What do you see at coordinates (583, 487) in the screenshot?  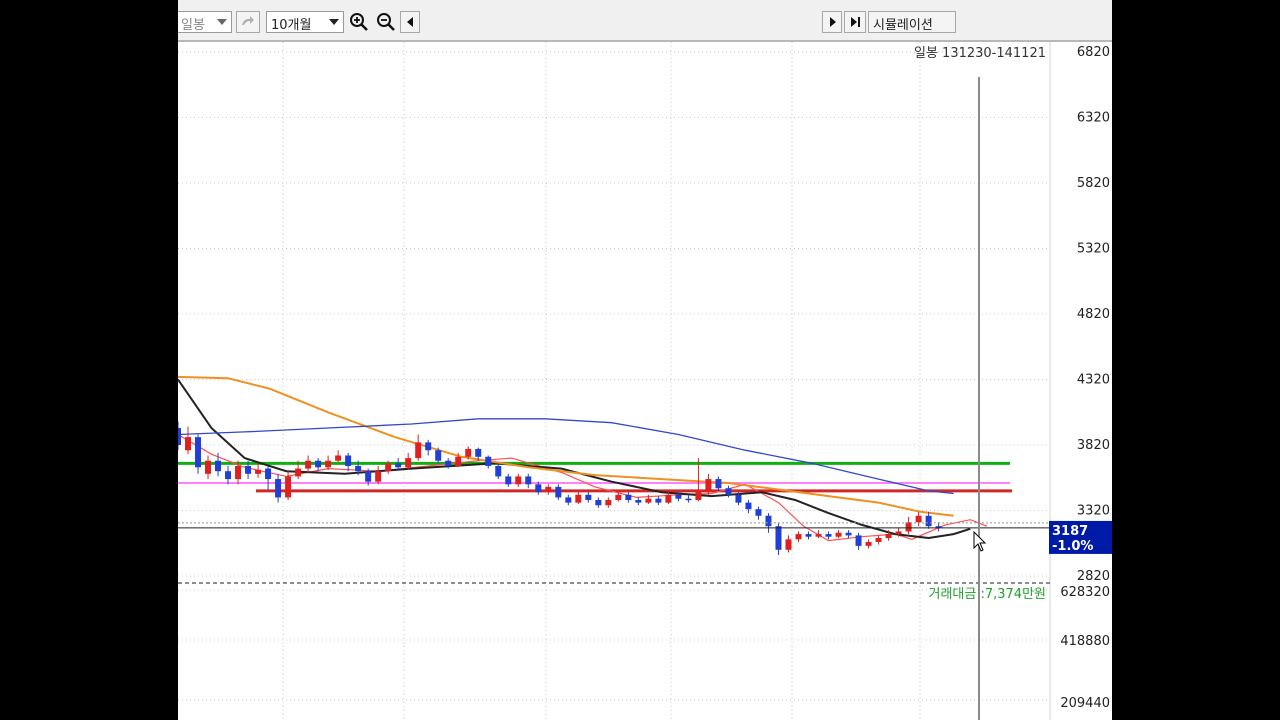 I see `series-ma5` at bounding box center [583, 487].